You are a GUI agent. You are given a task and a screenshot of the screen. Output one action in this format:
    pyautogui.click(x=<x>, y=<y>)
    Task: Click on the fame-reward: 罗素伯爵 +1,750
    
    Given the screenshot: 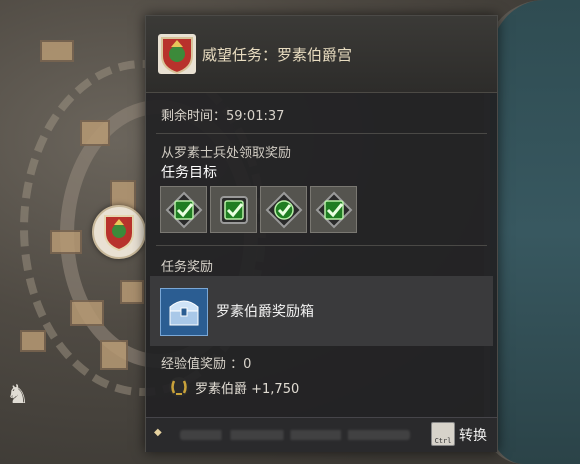 What is the action you would take?
    pyautogui.click(x=233, y=387)
    